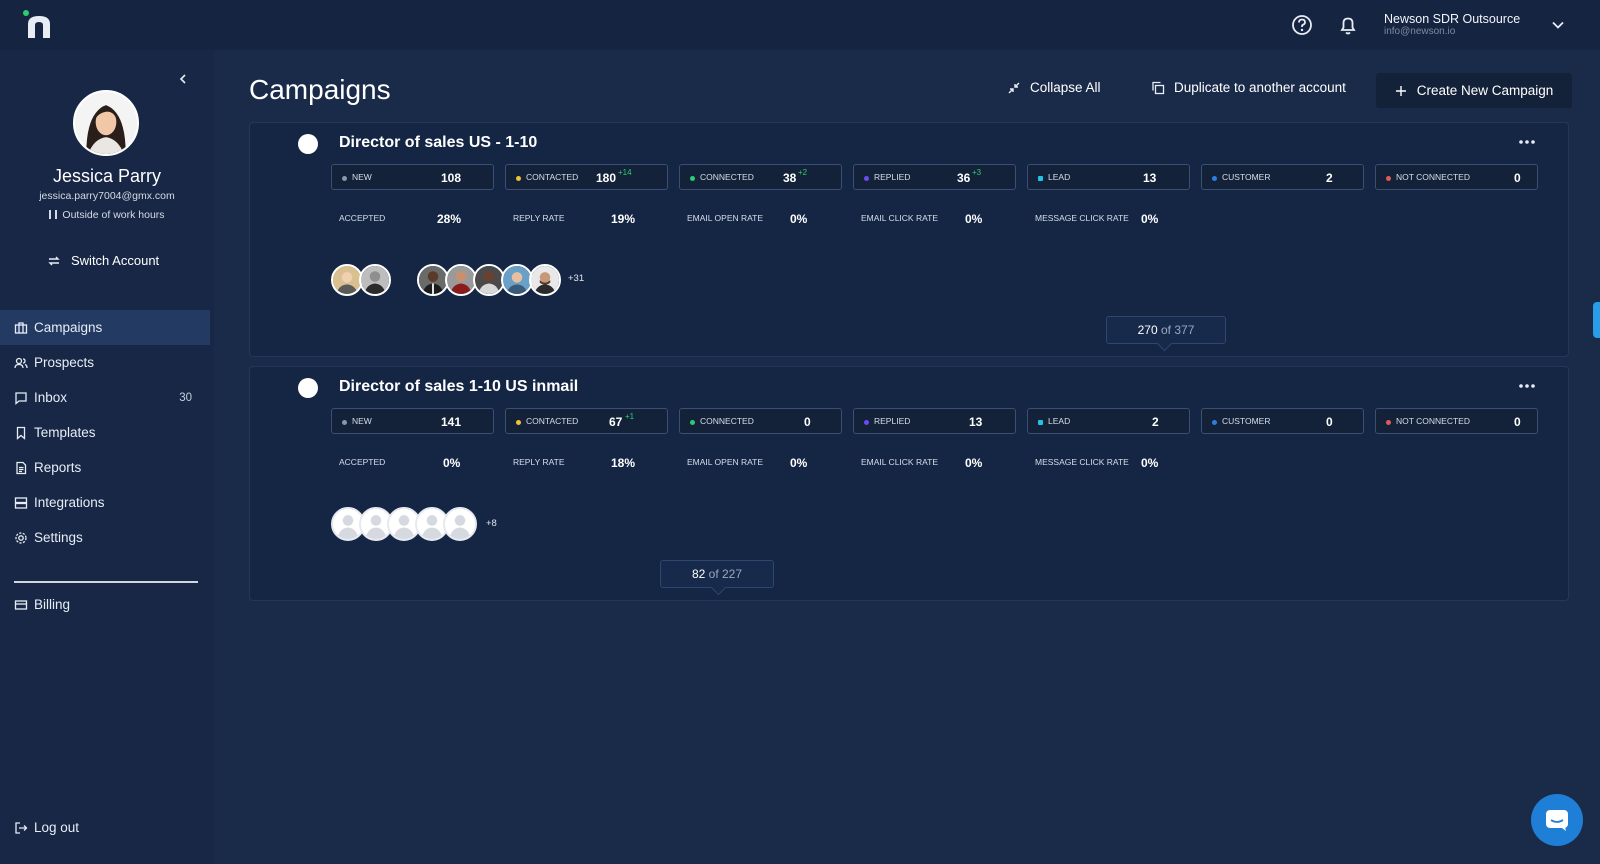 This screenshot has width=1600, height=864. What do you see at coordinates (21, 604) in the screenshot?
I see `credit-card-icon` at bounding box center [21, 604].